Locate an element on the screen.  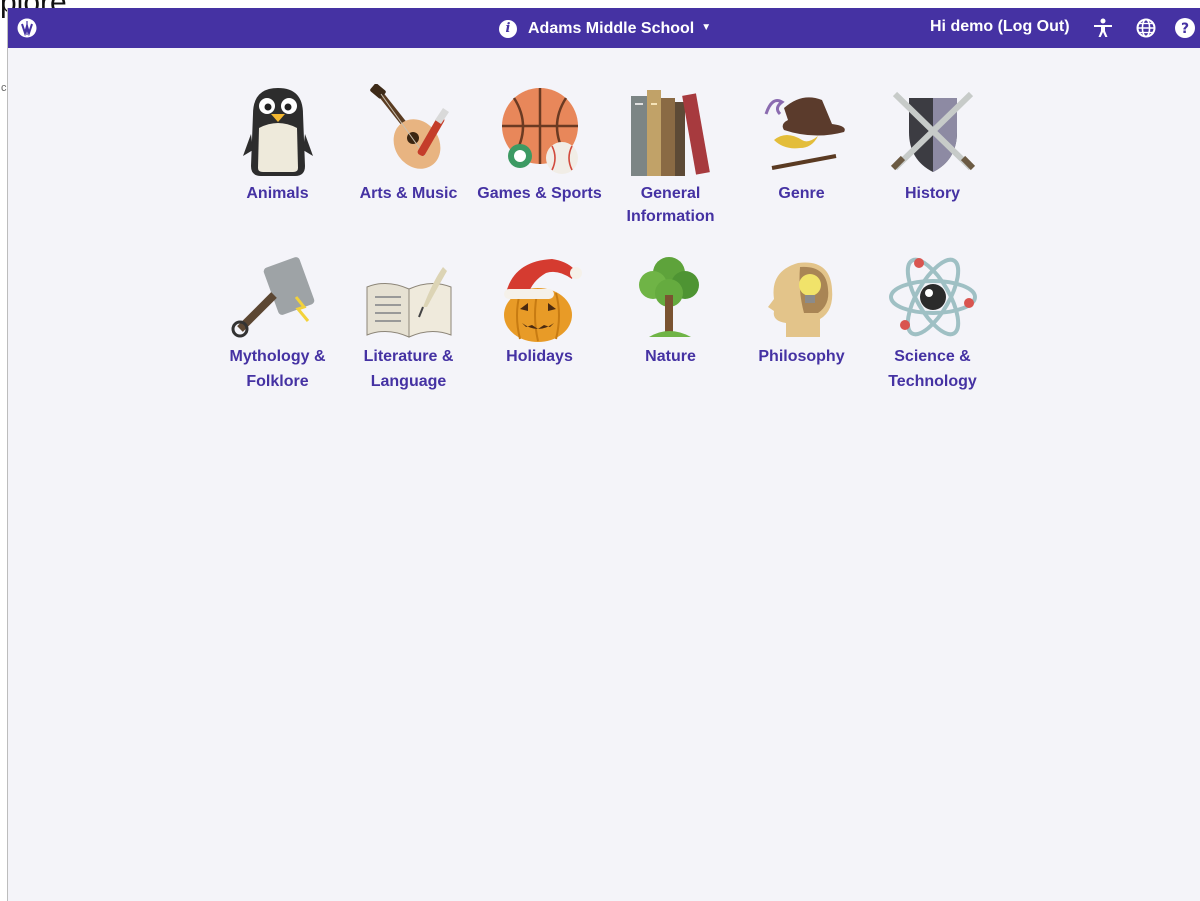
category-philosophy: Philosophy is located at coordinates (801, 310).